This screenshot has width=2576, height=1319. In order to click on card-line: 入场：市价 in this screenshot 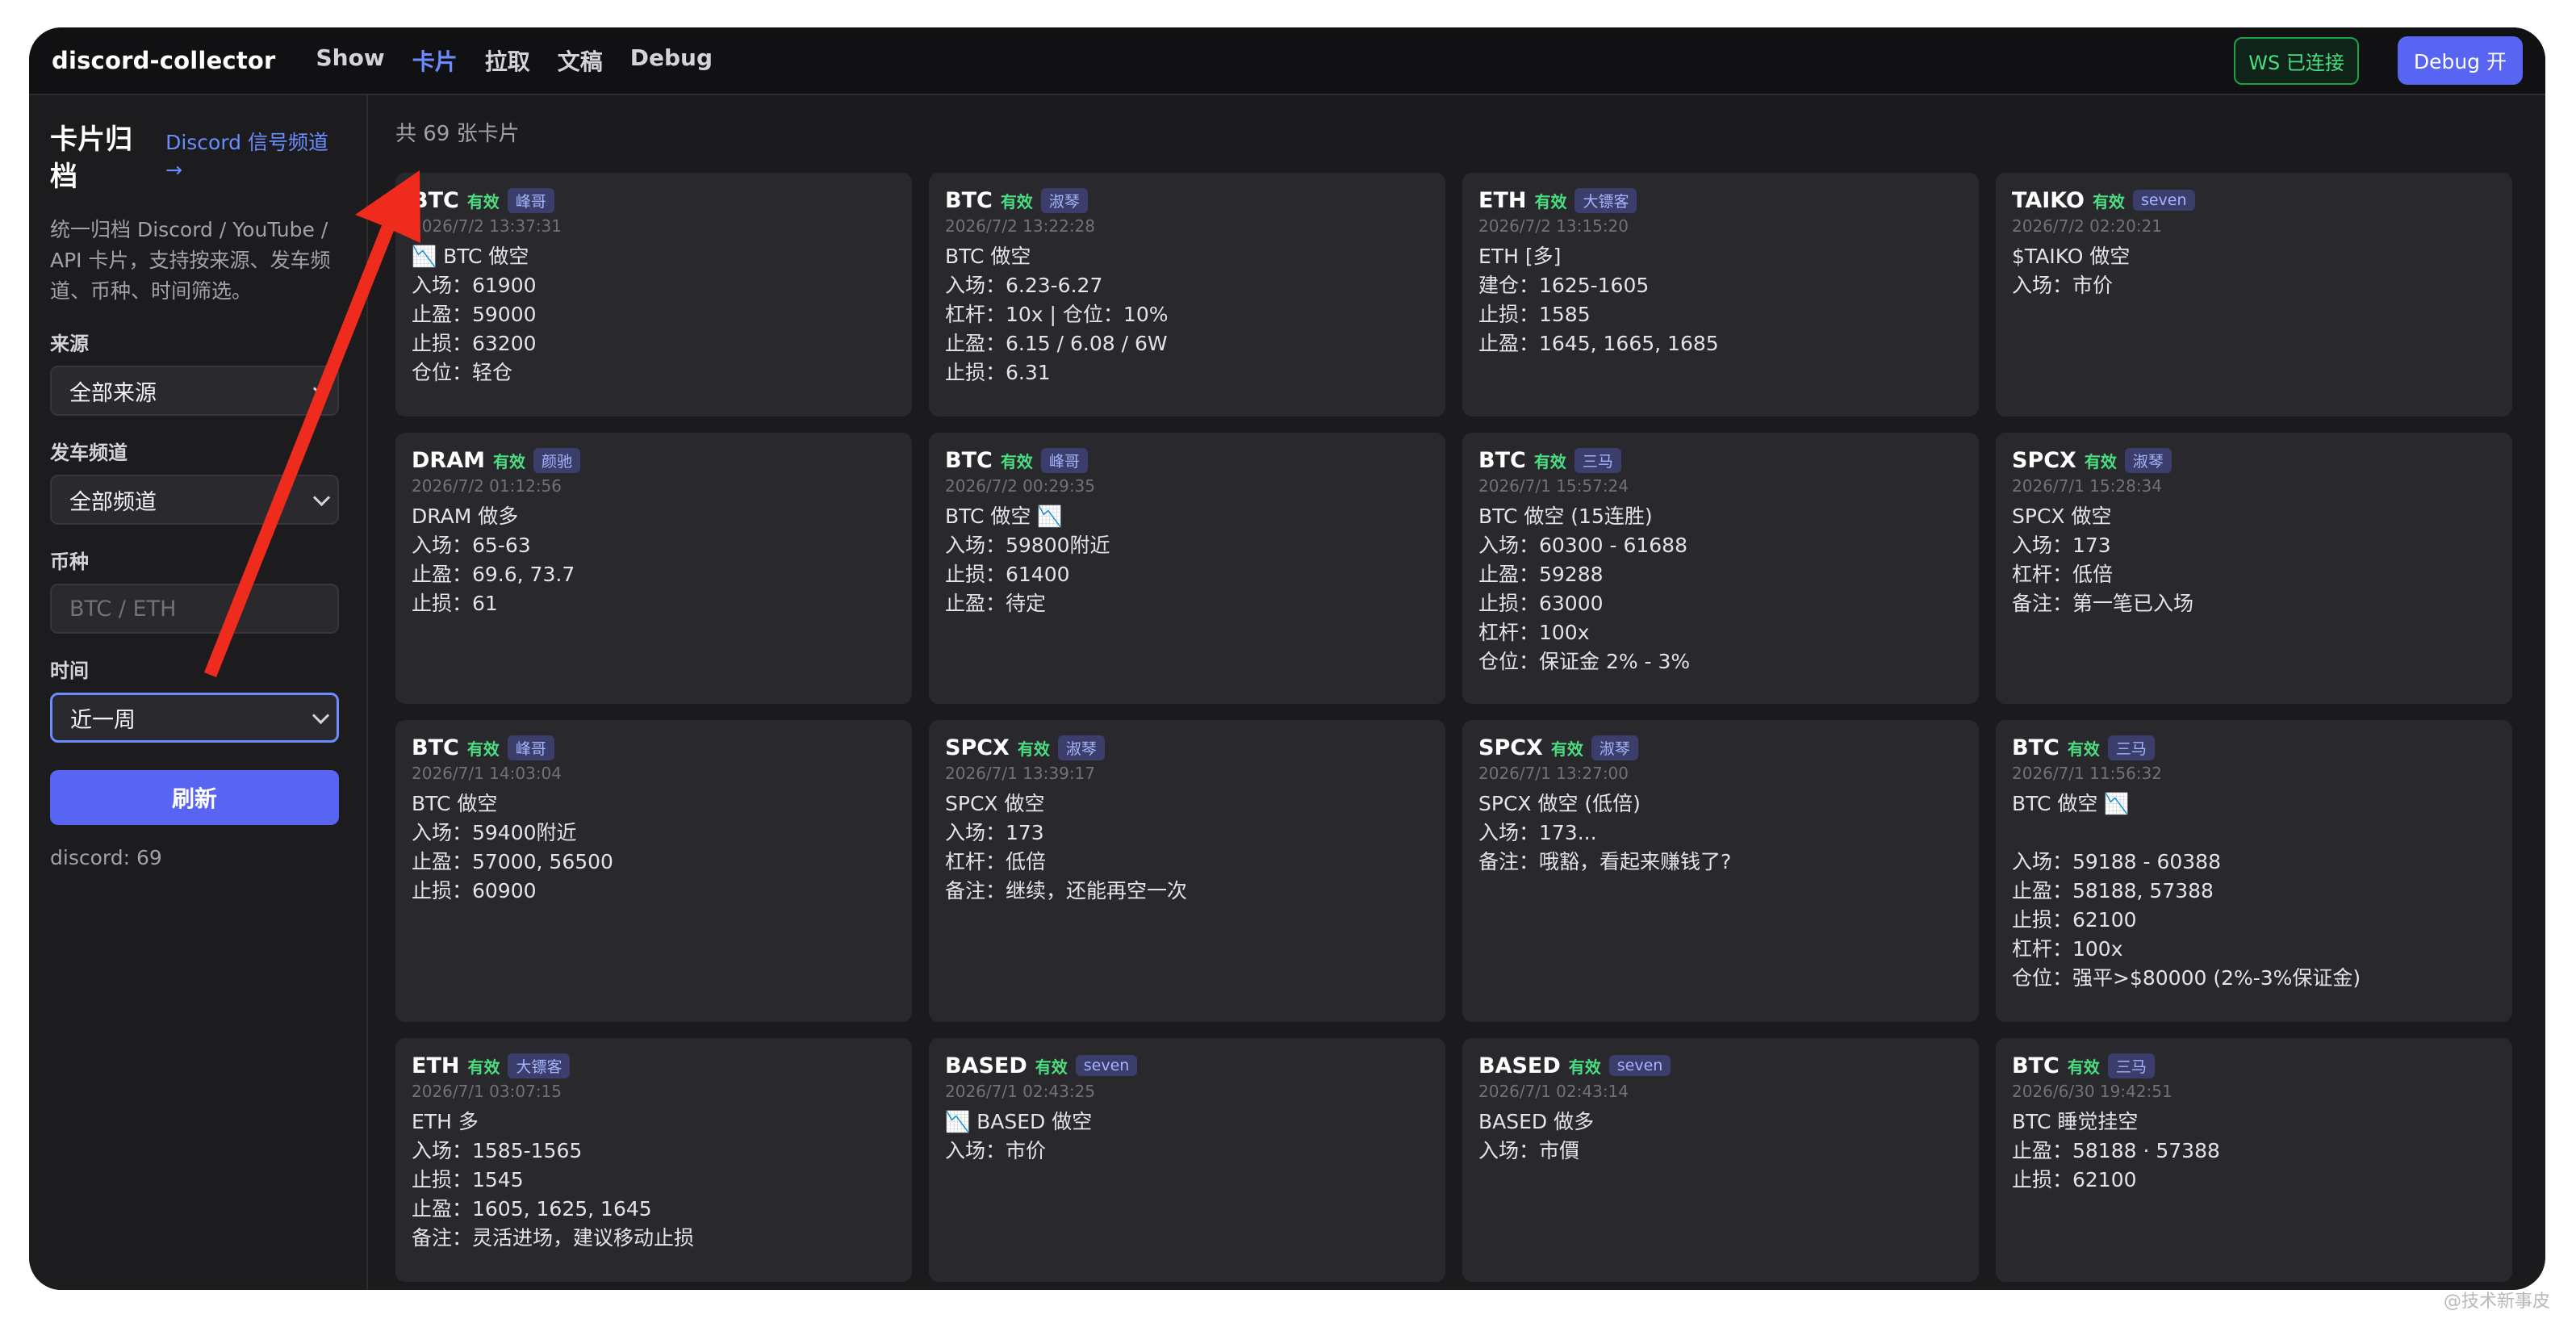, I will do `click(996, 1151)`.